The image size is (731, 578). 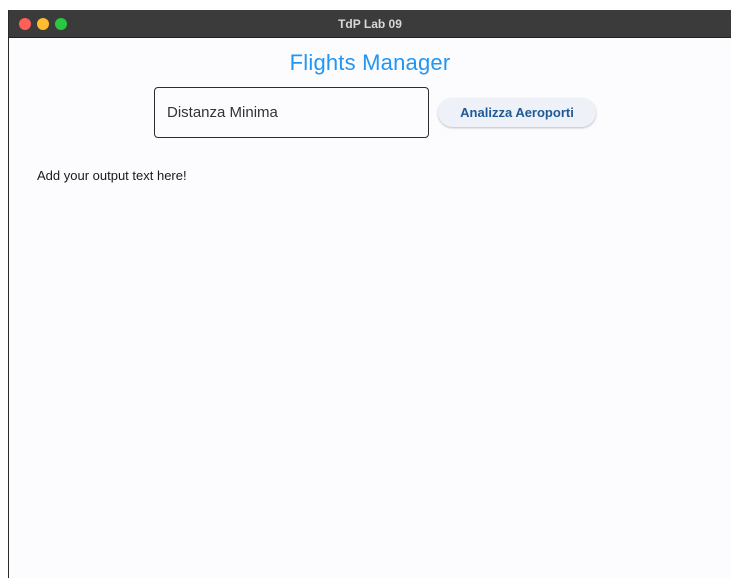 I want to click on min-distance-input, so click(x=291, y=112).